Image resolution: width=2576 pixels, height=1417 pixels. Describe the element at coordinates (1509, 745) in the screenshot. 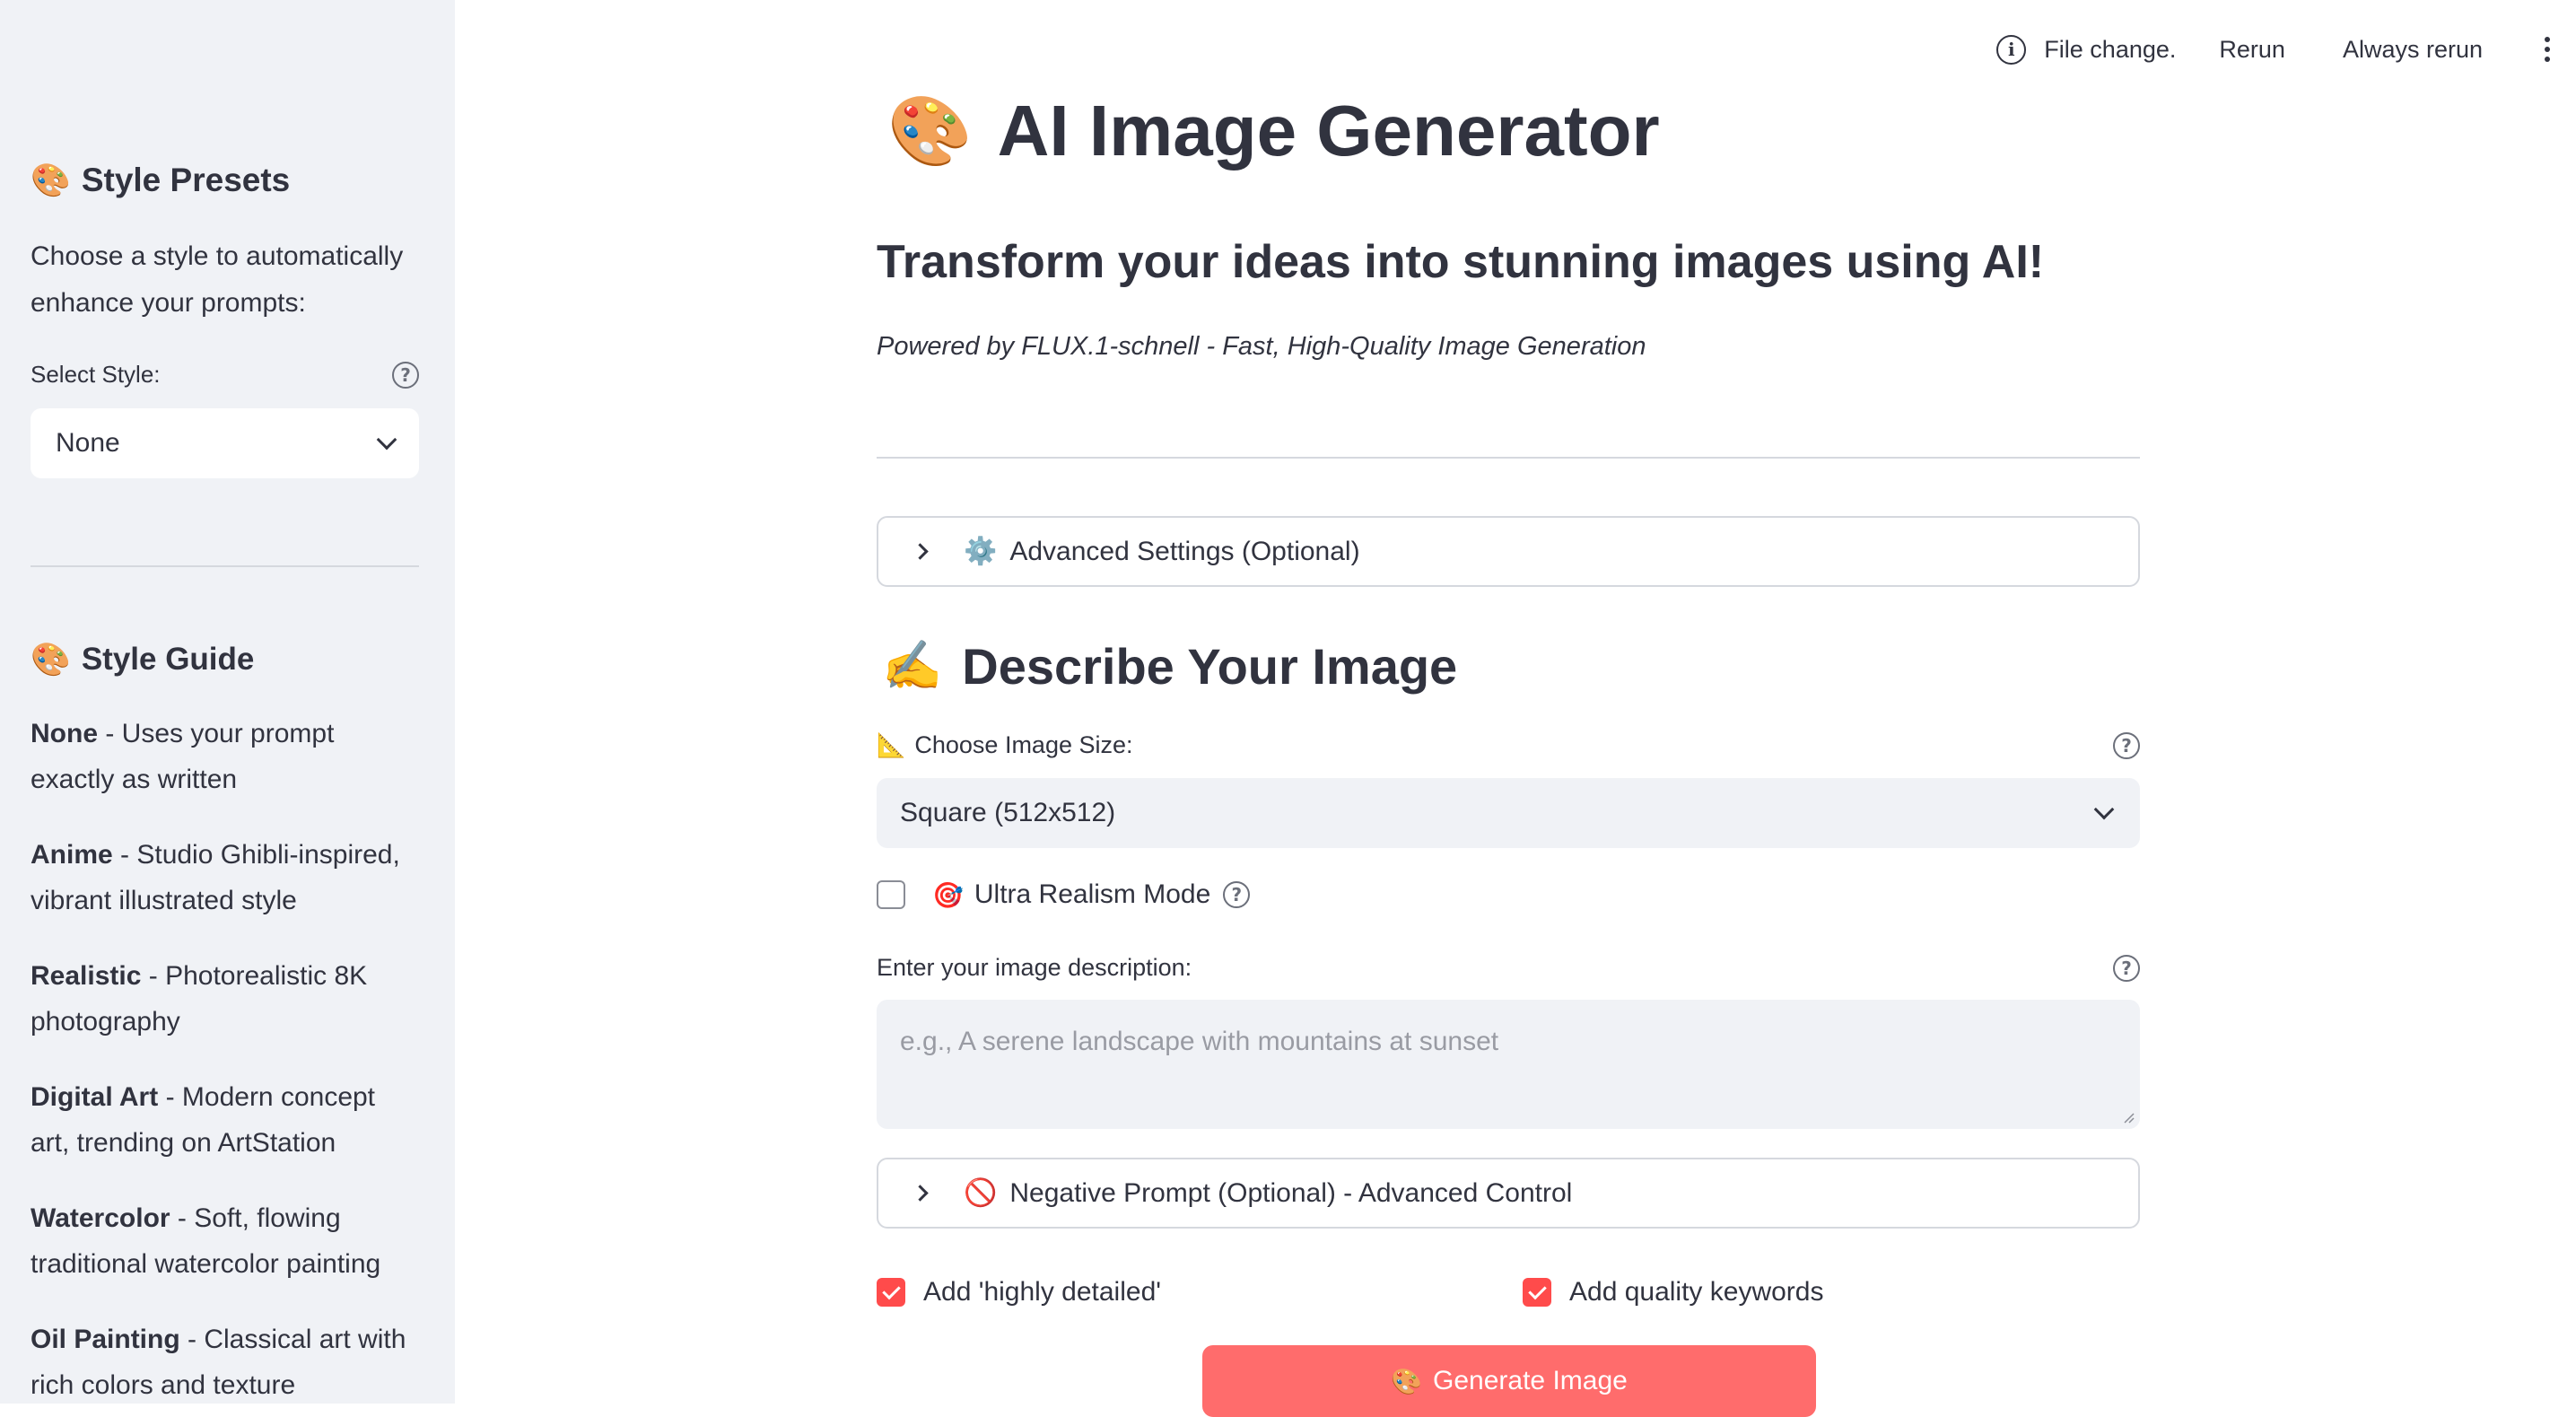

I see `image-size-label-row: 📐 Choose Image Size: ?` at that location.